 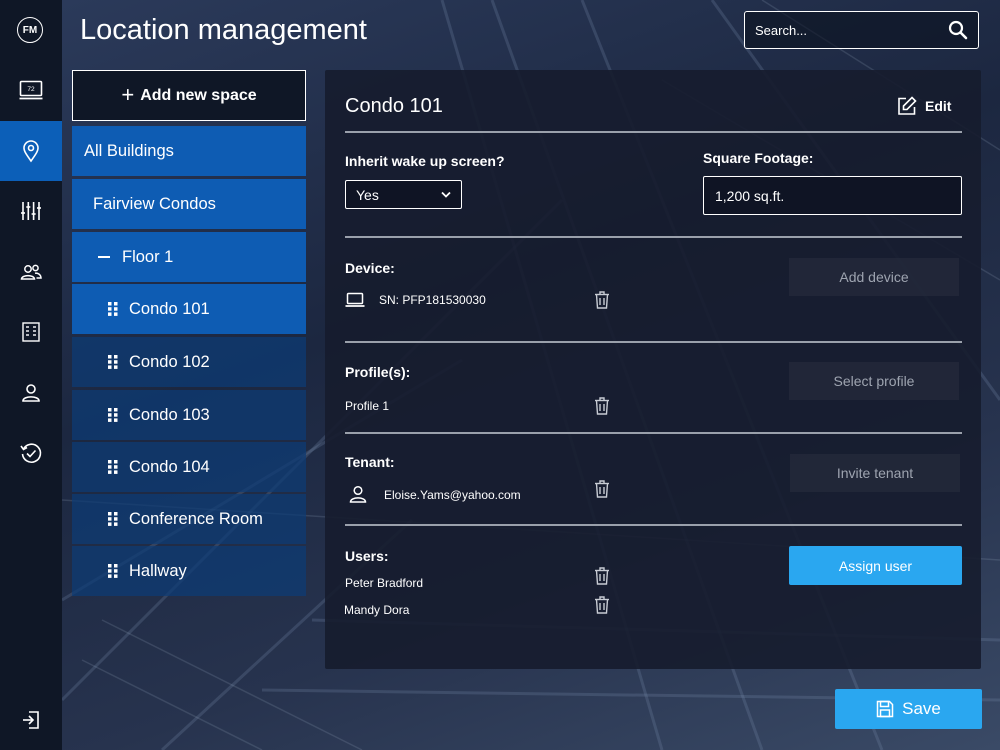 I want to click on monitor-badge: 72, so click(x=31, y=89).